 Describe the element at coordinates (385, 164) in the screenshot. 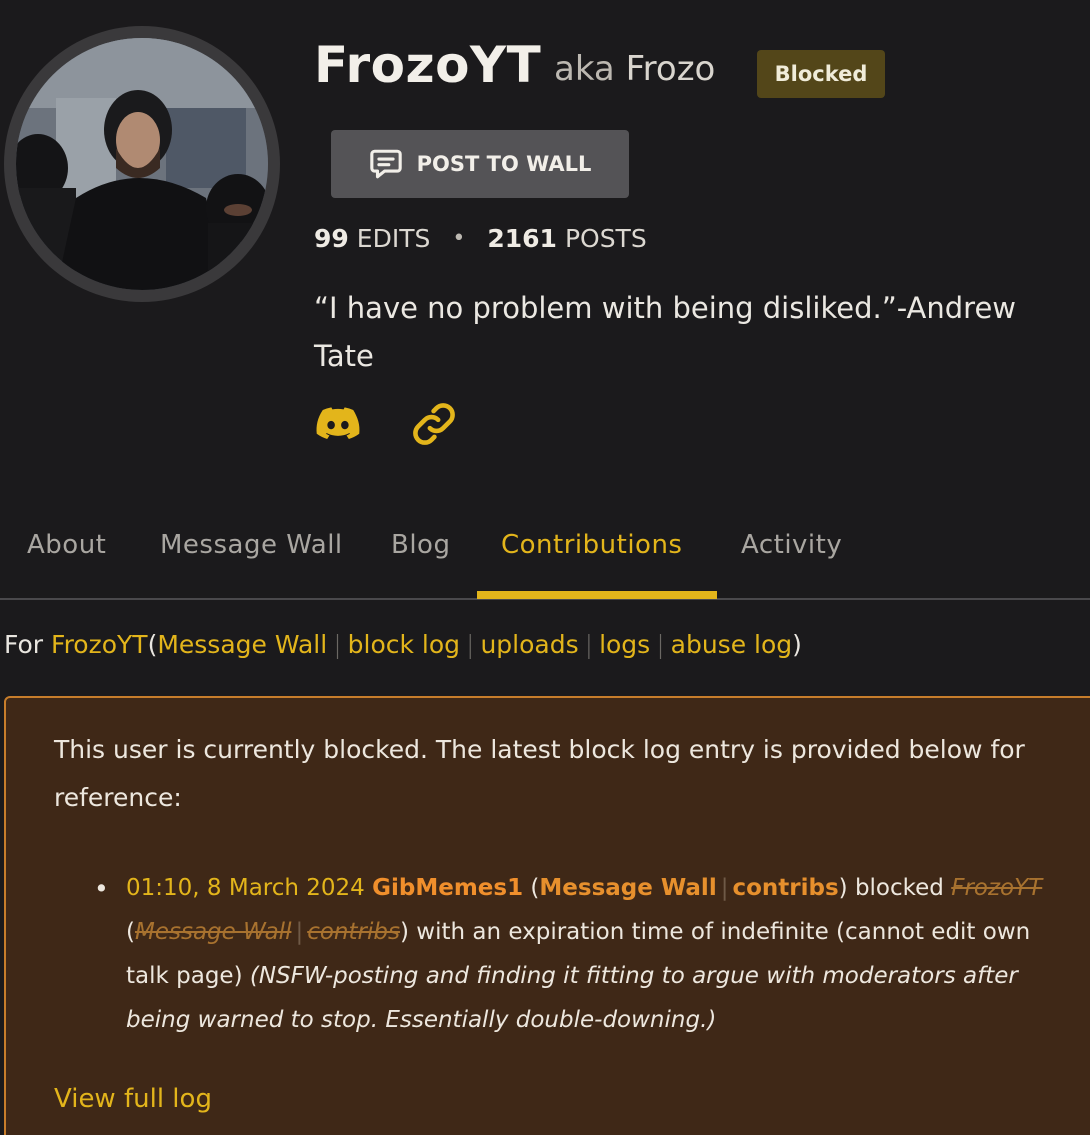

I see `message-bubble-icon` at that location.